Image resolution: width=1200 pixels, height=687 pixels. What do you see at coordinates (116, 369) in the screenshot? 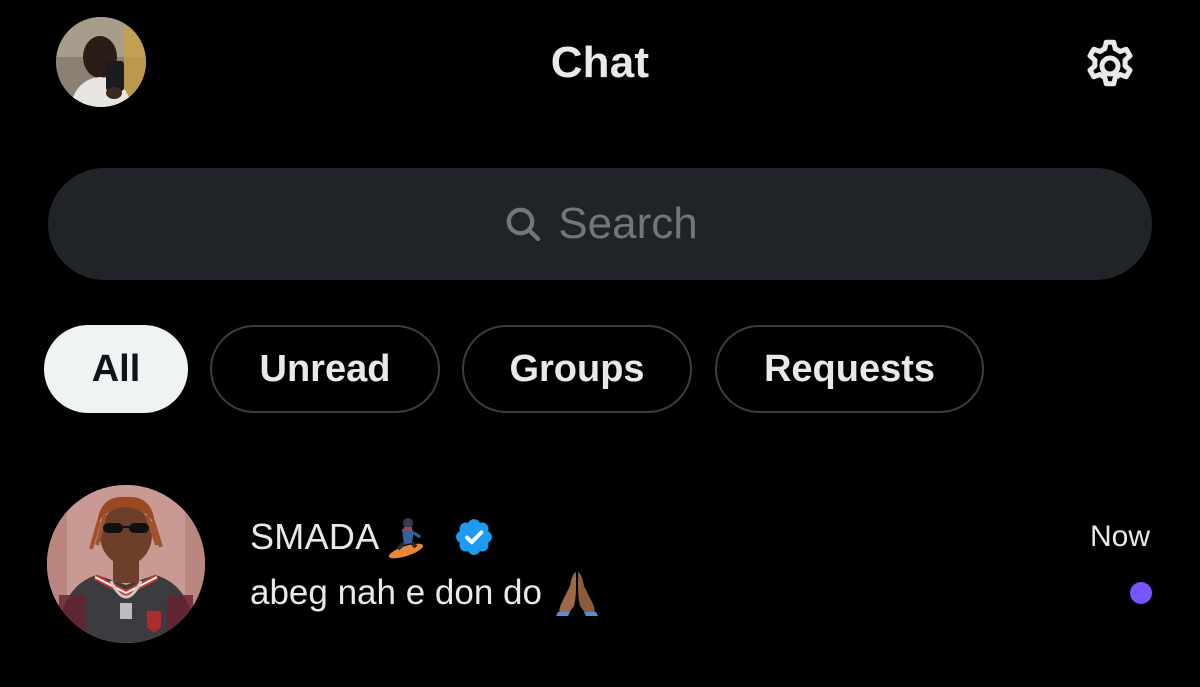
I see `filter-all: All` at bounding box center [116, 369].